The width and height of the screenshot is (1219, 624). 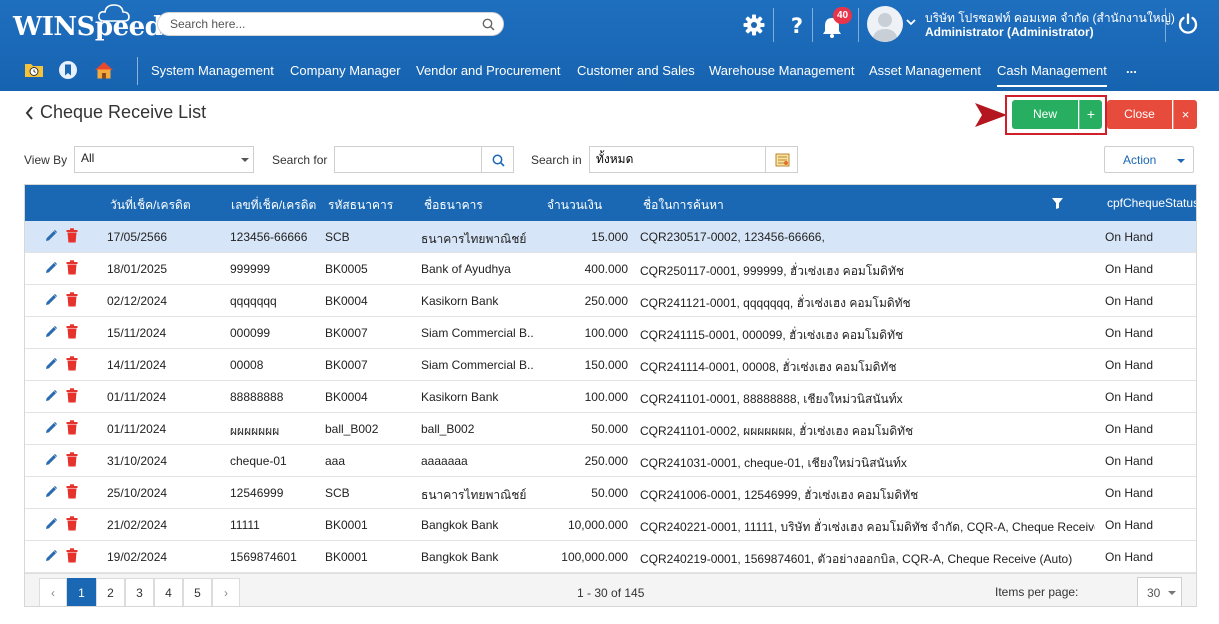 I want to click on gear-icon, so click(x=754, y=25).